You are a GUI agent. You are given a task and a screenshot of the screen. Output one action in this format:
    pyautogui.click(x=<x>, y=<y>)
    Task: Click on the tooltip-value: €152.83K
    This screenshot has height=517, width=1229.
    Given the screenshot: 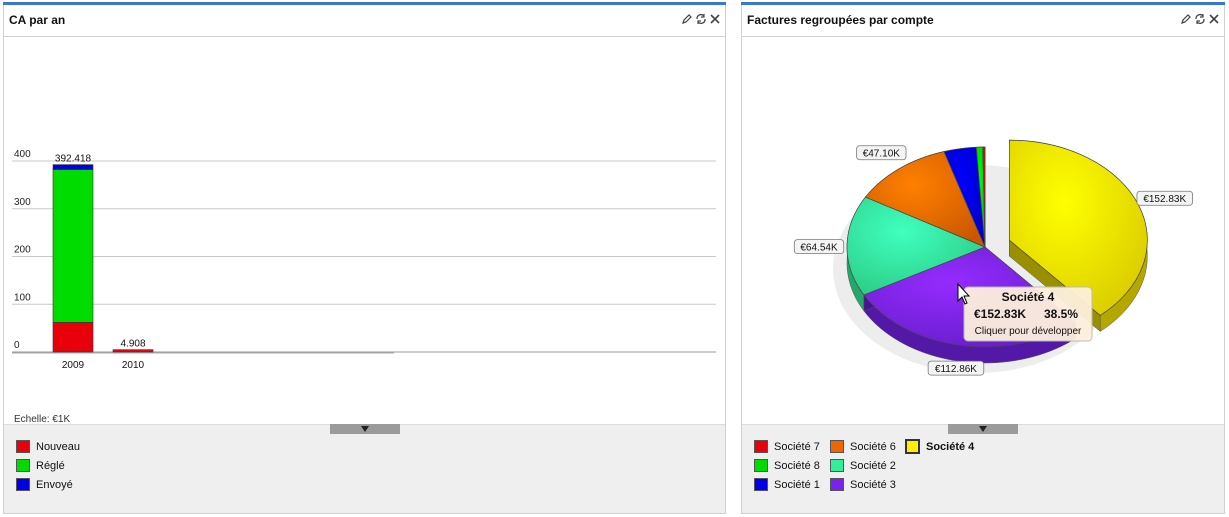 What is the action you would take?
    pyautogui.click(x=1000, y=314)
    